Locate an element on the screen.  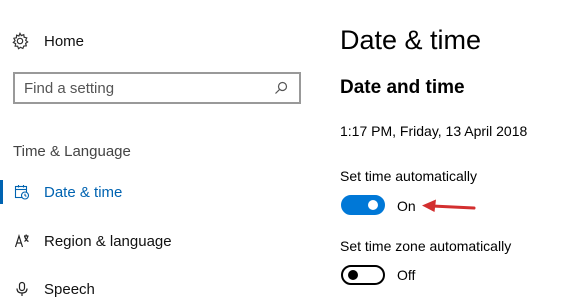
gear-icon is located at coordinates (20, 41).